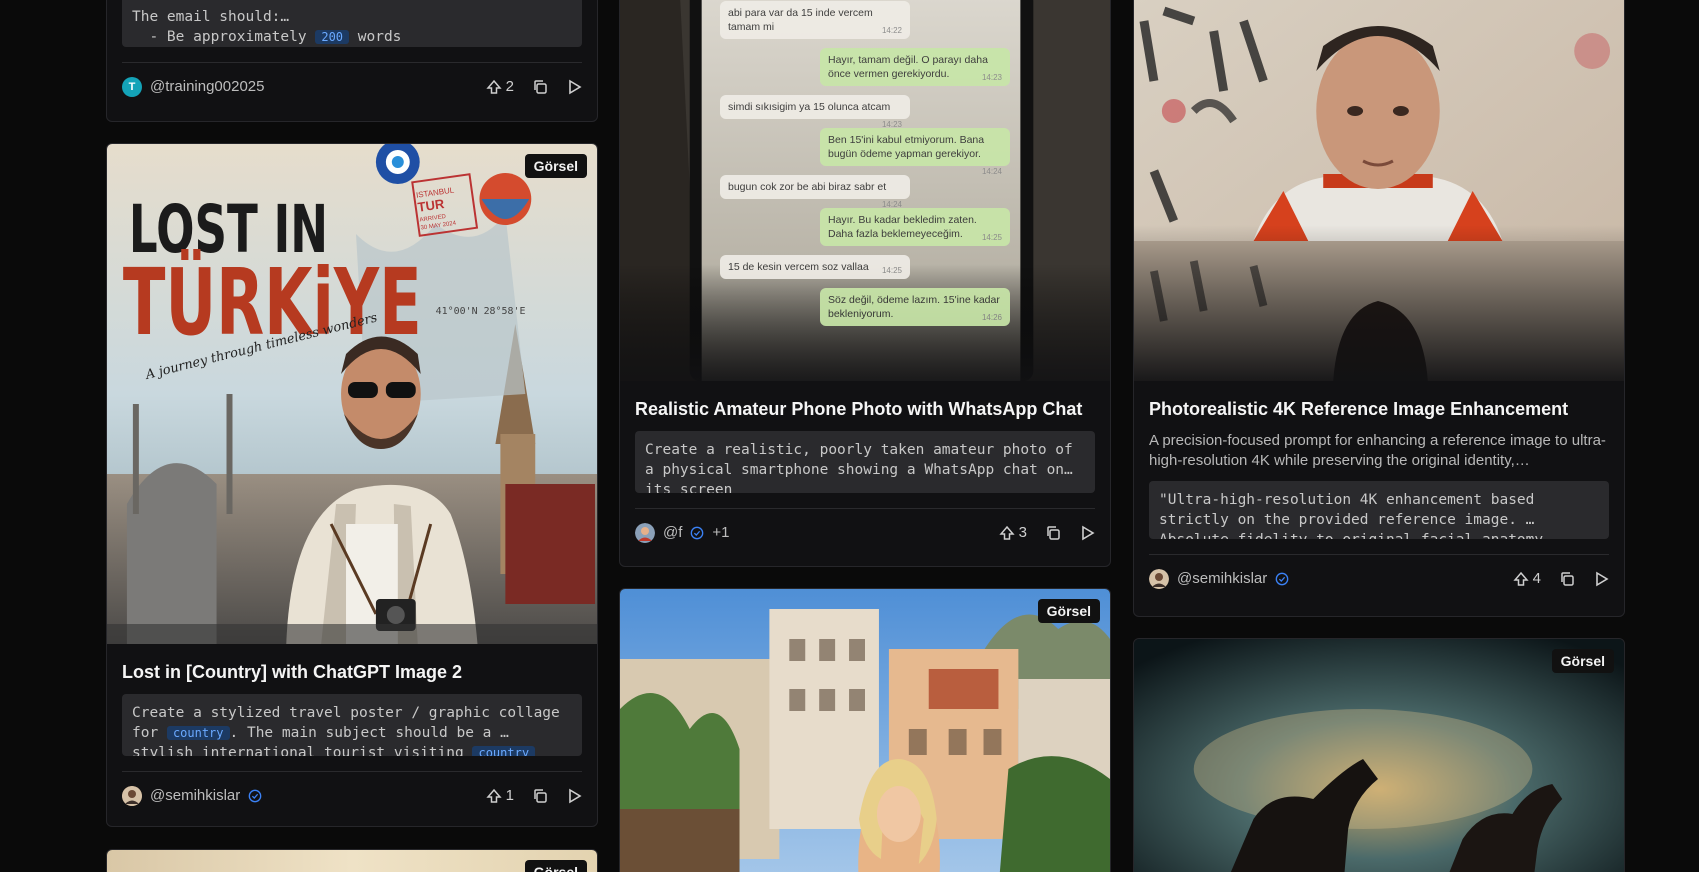  What do you see at coordinates (304, 86) in the screenshot?
I see `author-link: T @training002025` at bounding box center [304, 86].